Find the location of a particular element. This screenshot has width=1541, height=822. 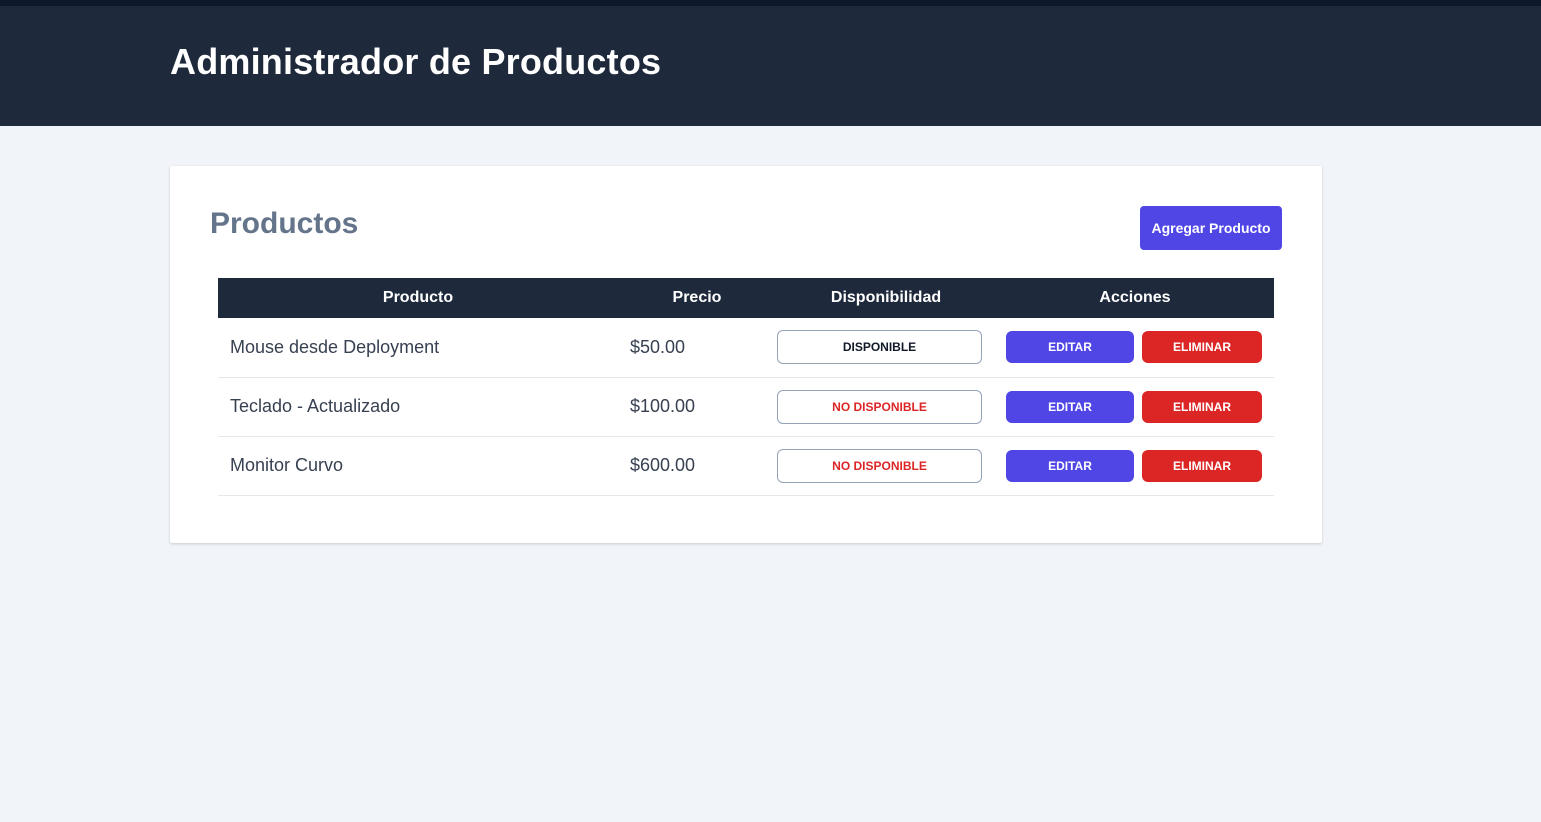

availability-toggle-button: Disponible is located at coordinates (879, 347).